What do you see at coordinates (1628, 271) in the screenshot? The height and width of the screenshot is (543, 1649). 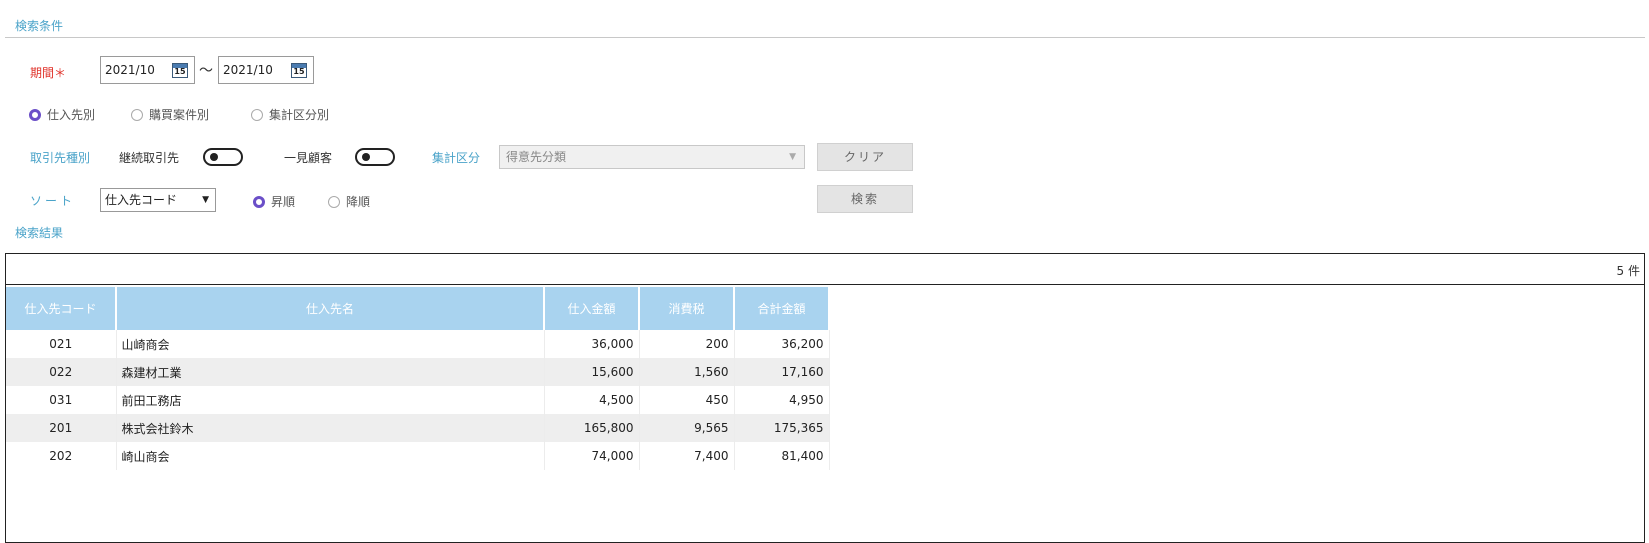 I see `result-count: 5 件` at bounding box center [1628, 271].